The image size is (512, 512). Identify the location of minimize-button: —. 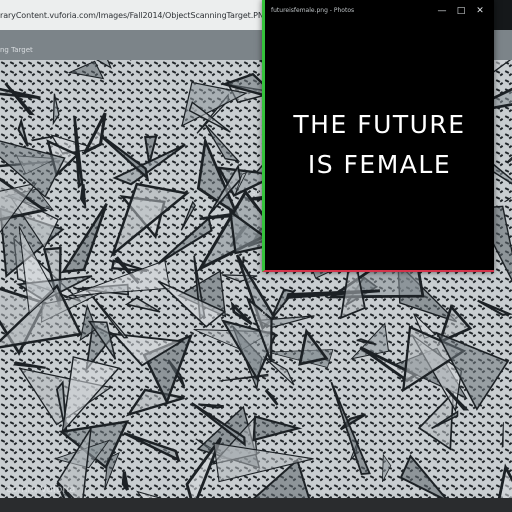
(442, 11).